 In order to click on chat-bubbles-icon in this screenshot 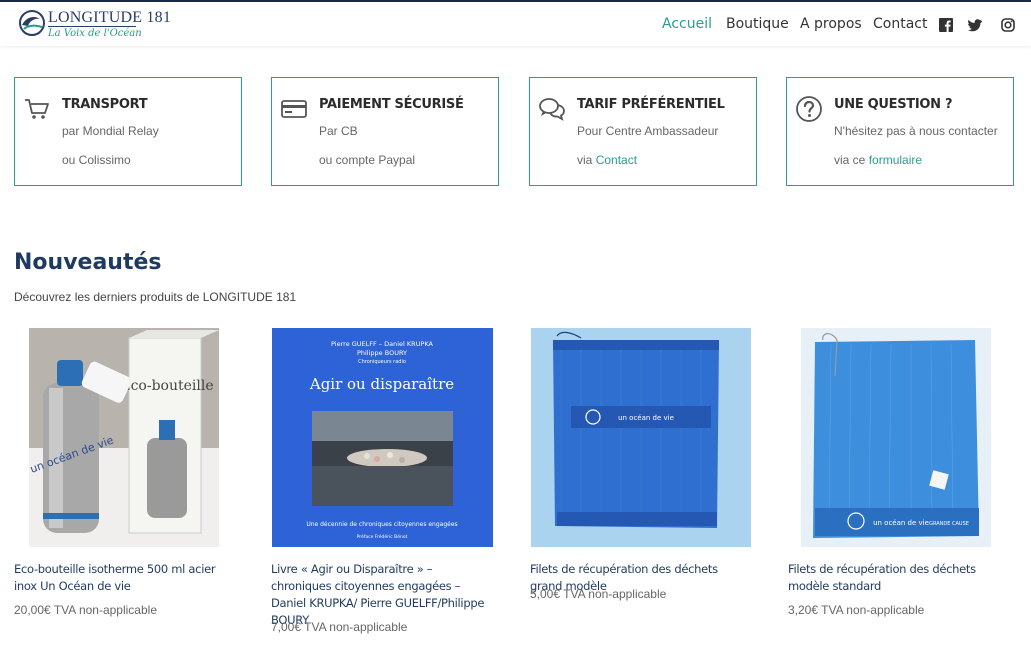, I will do `click(552, 109)`.